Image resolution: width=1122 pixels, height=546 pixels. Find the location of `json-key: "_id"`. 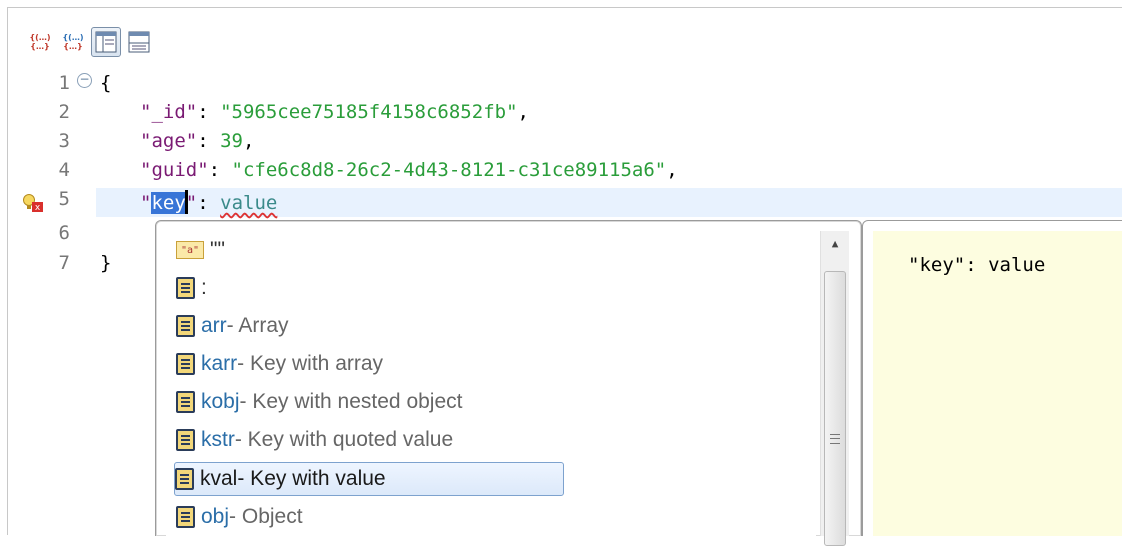

json-key: "_id" is located at coordinates (169, 112).